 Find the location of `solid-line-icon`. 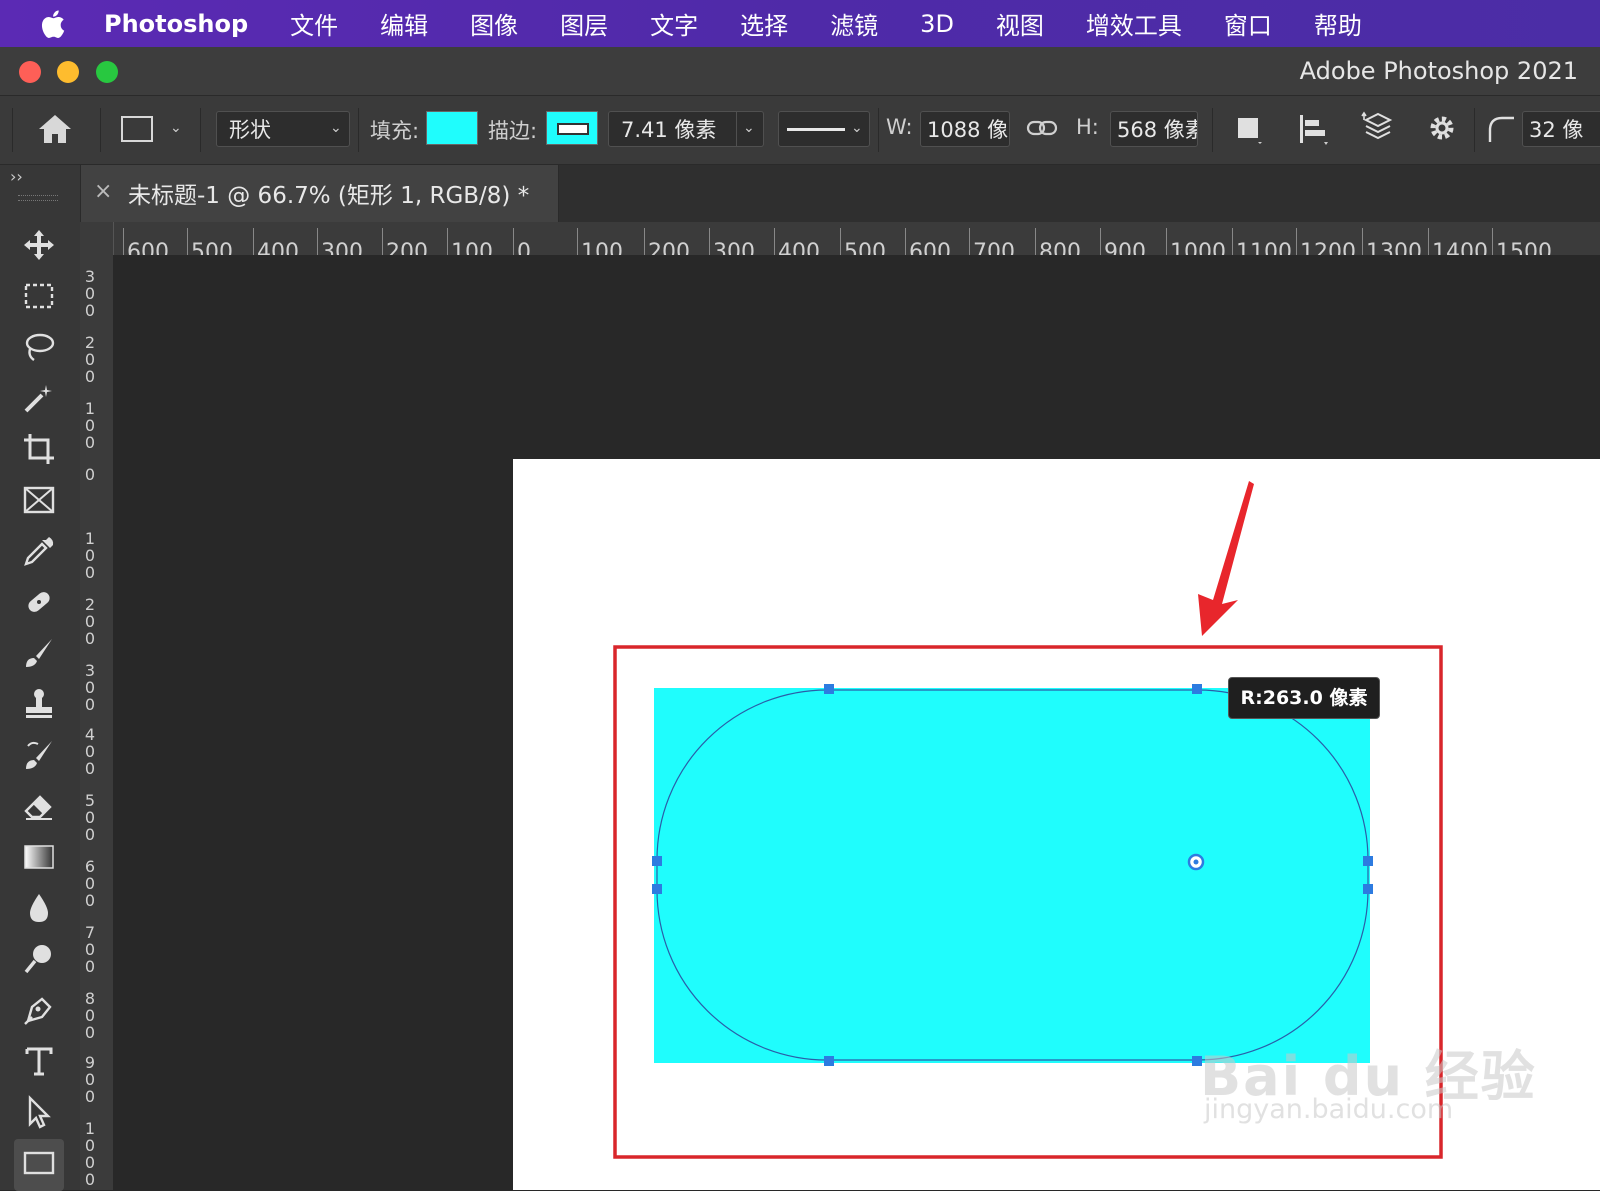

solid-line-icon is located at coordinates (816, 129).